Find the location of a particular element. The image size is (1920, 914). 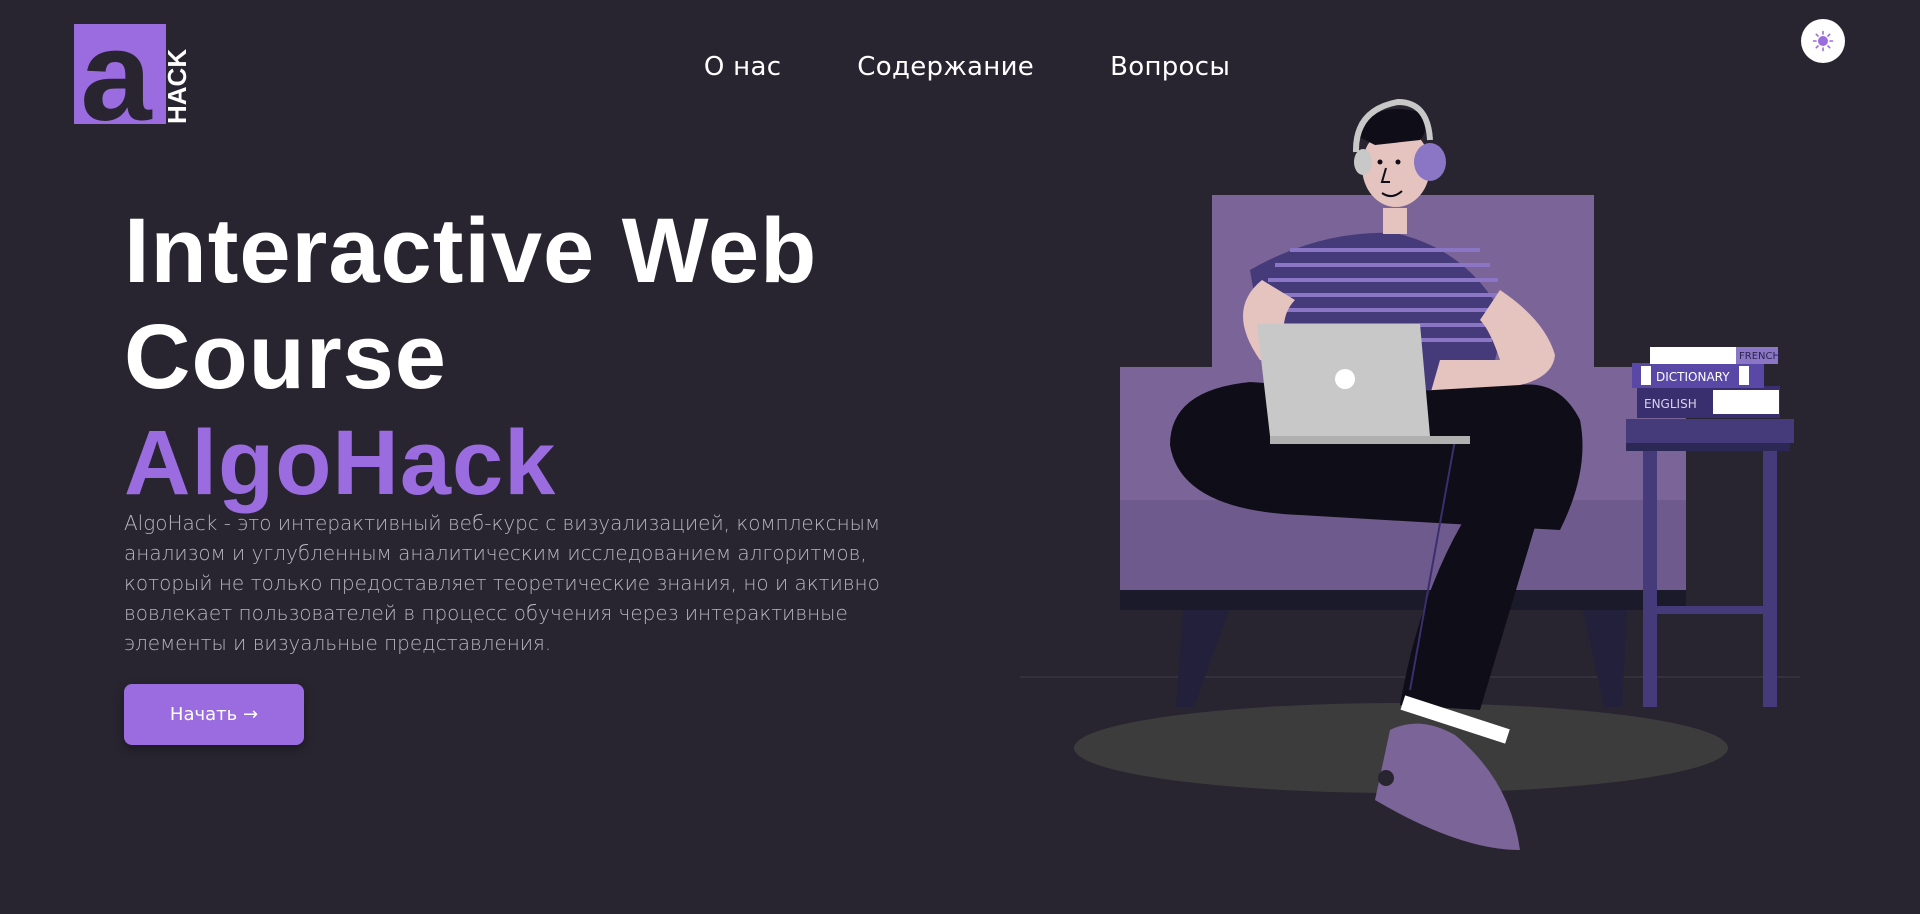

hero-title-accent: AlgoHack is located at coordinates (340, 463).